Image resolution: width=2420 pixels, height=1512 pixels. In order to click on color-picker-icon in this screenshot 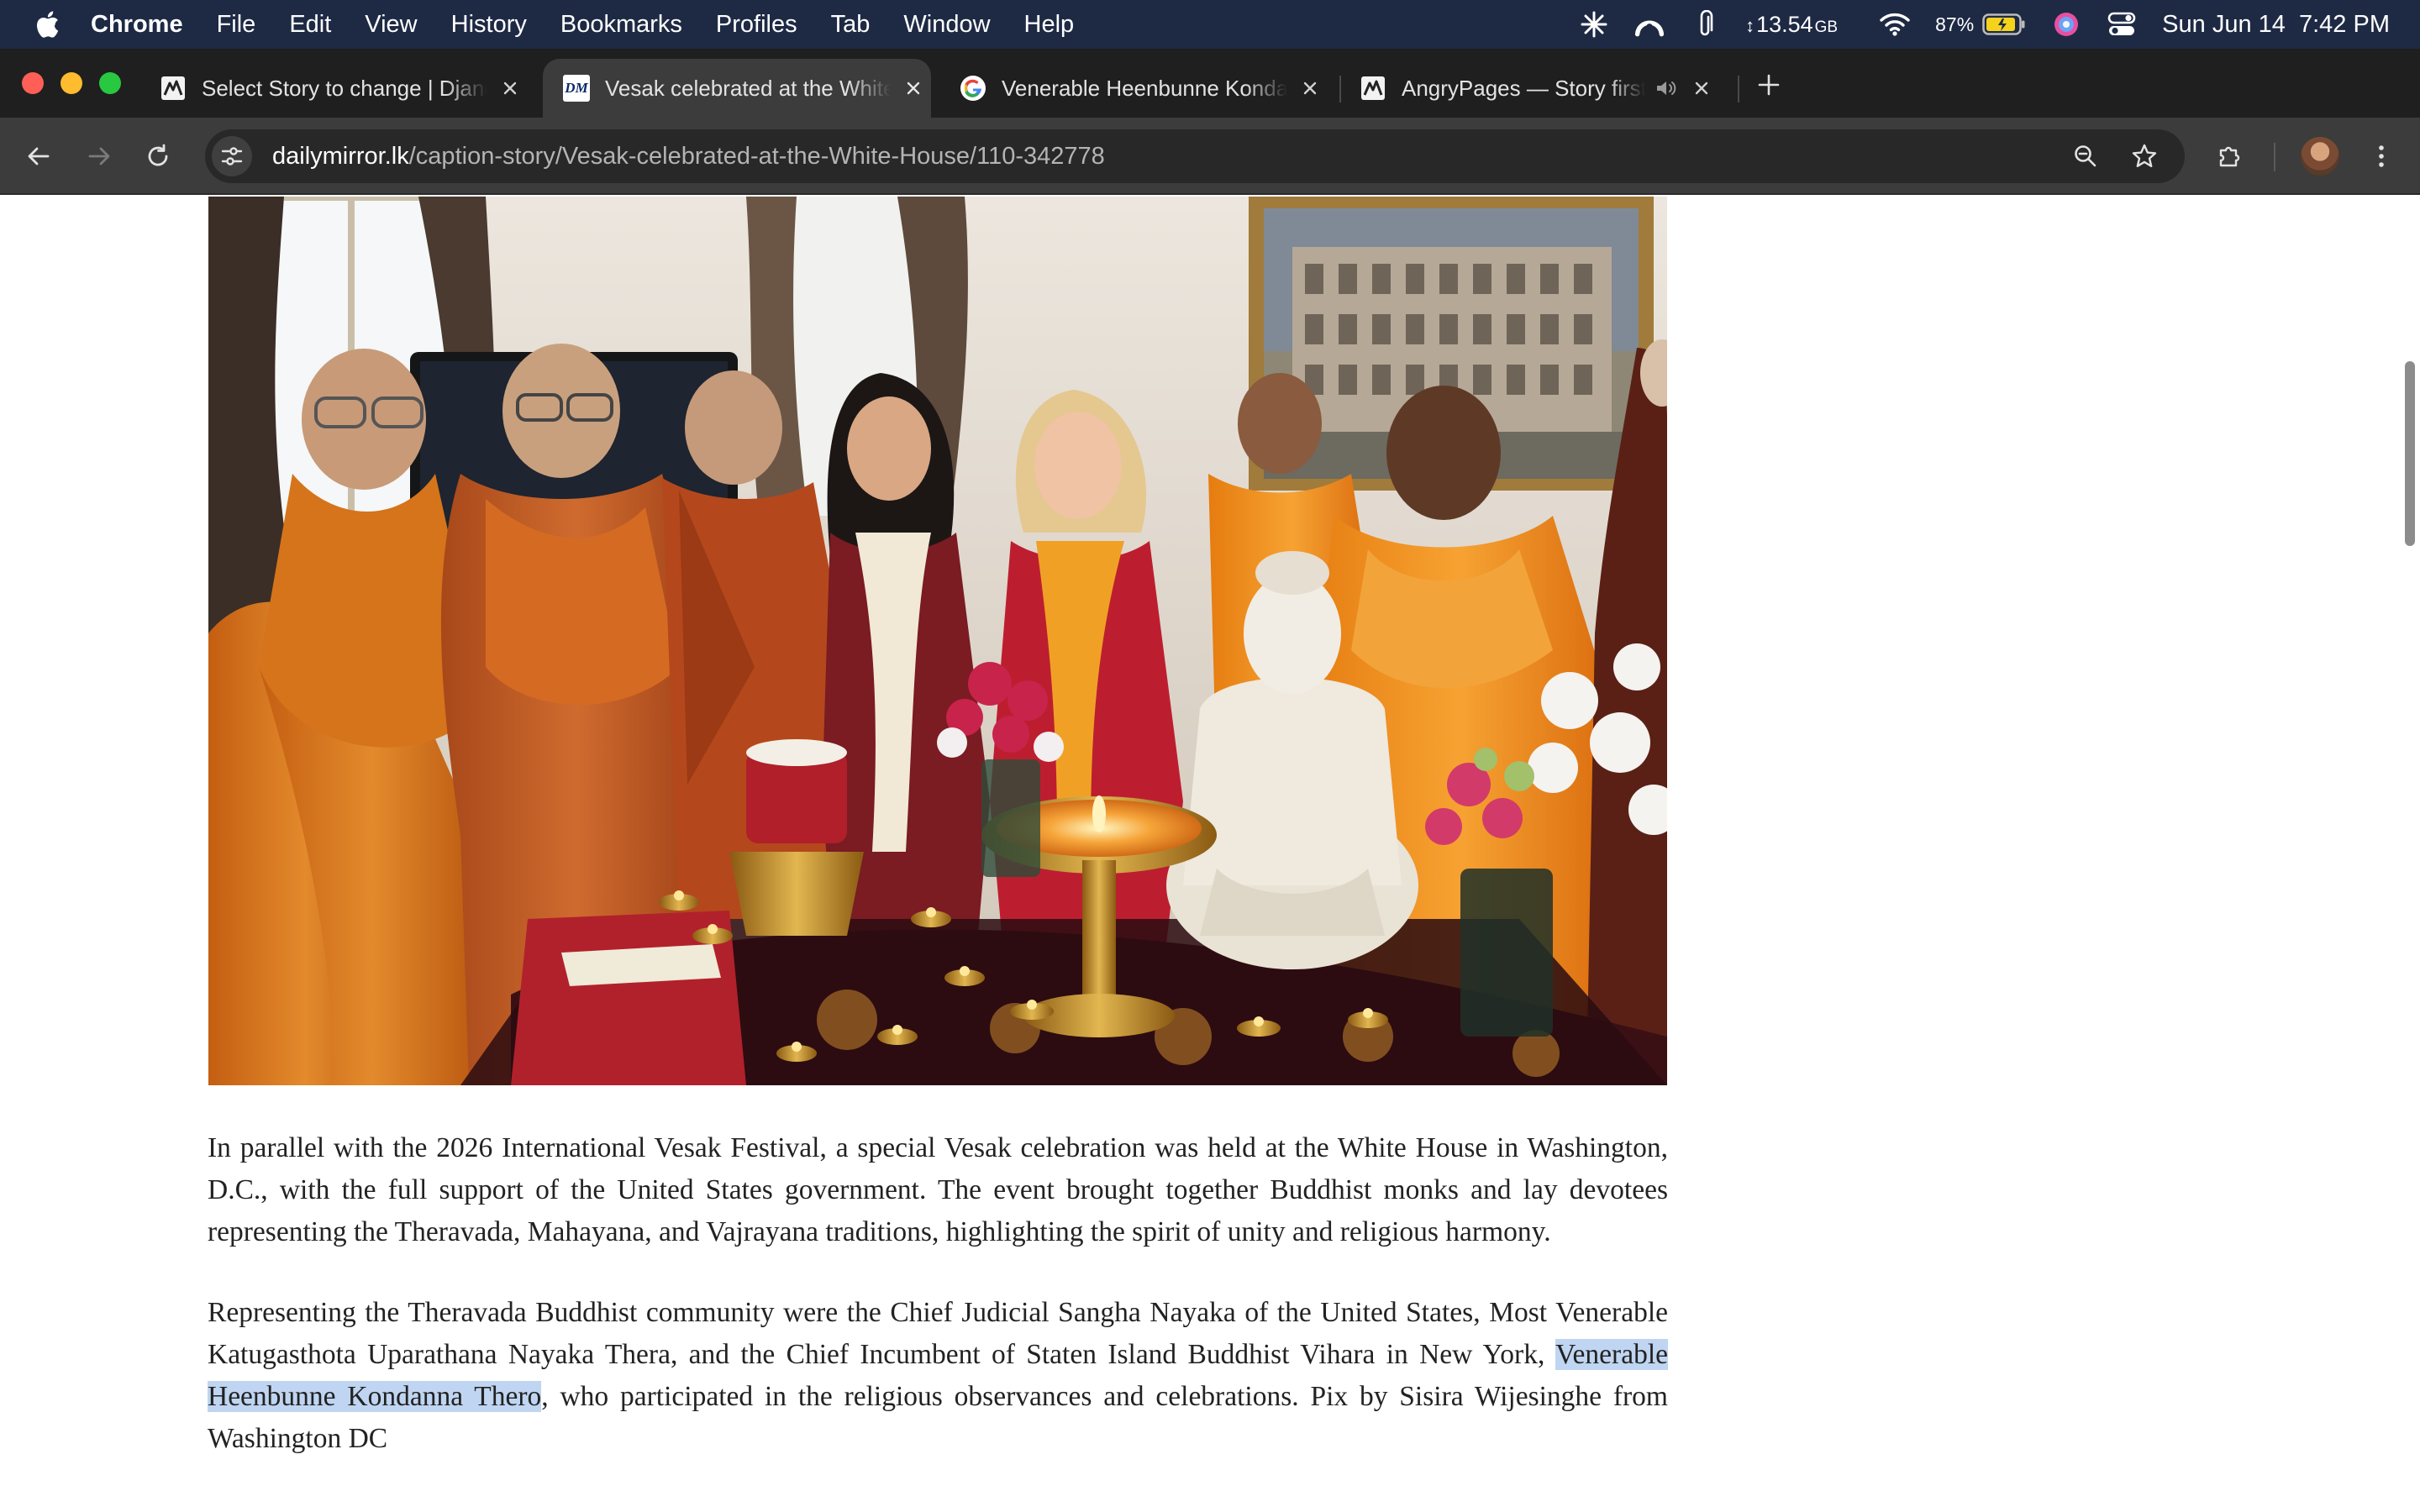, I will do `click(2066, 24)`.